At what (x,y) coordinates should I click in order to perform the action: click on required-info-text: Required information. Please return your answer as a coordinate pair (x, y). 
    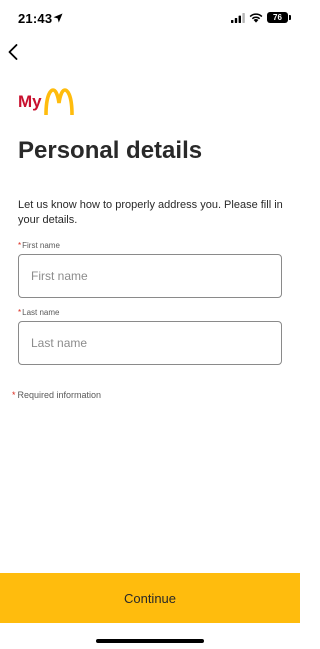
    Looking at the image, I should click on (59, 395).